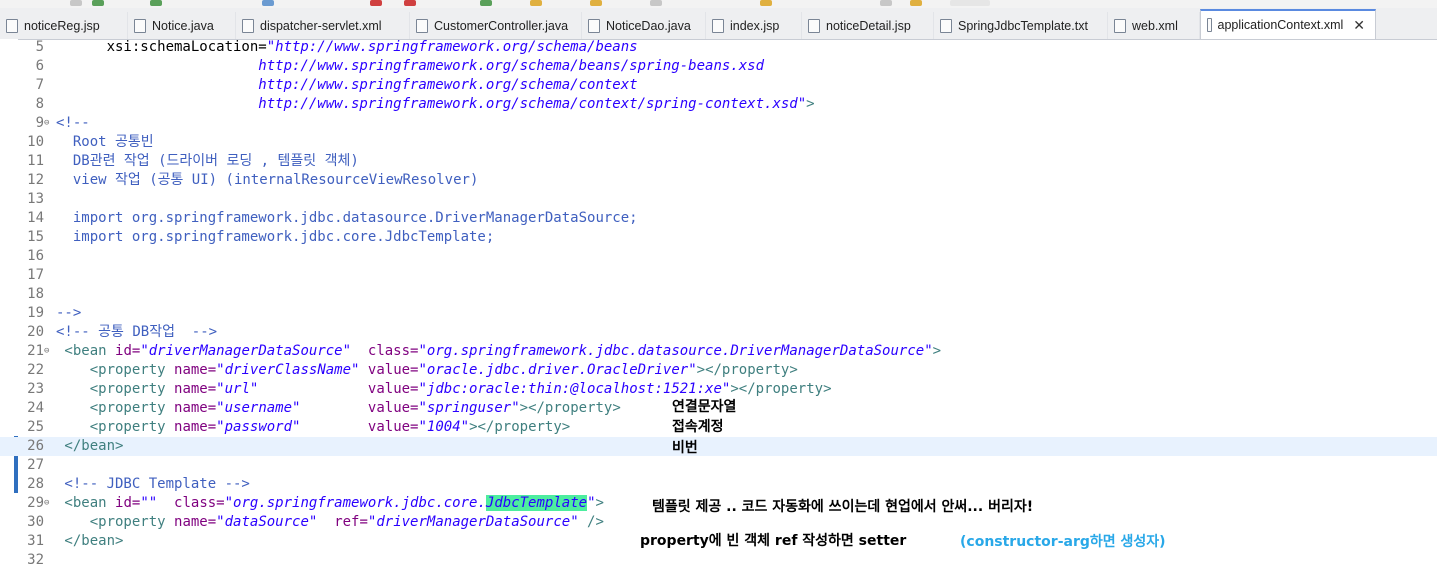  Describe the element at coordinates (35, 294) in the screenshot. I see `line-number: 18` at that location.